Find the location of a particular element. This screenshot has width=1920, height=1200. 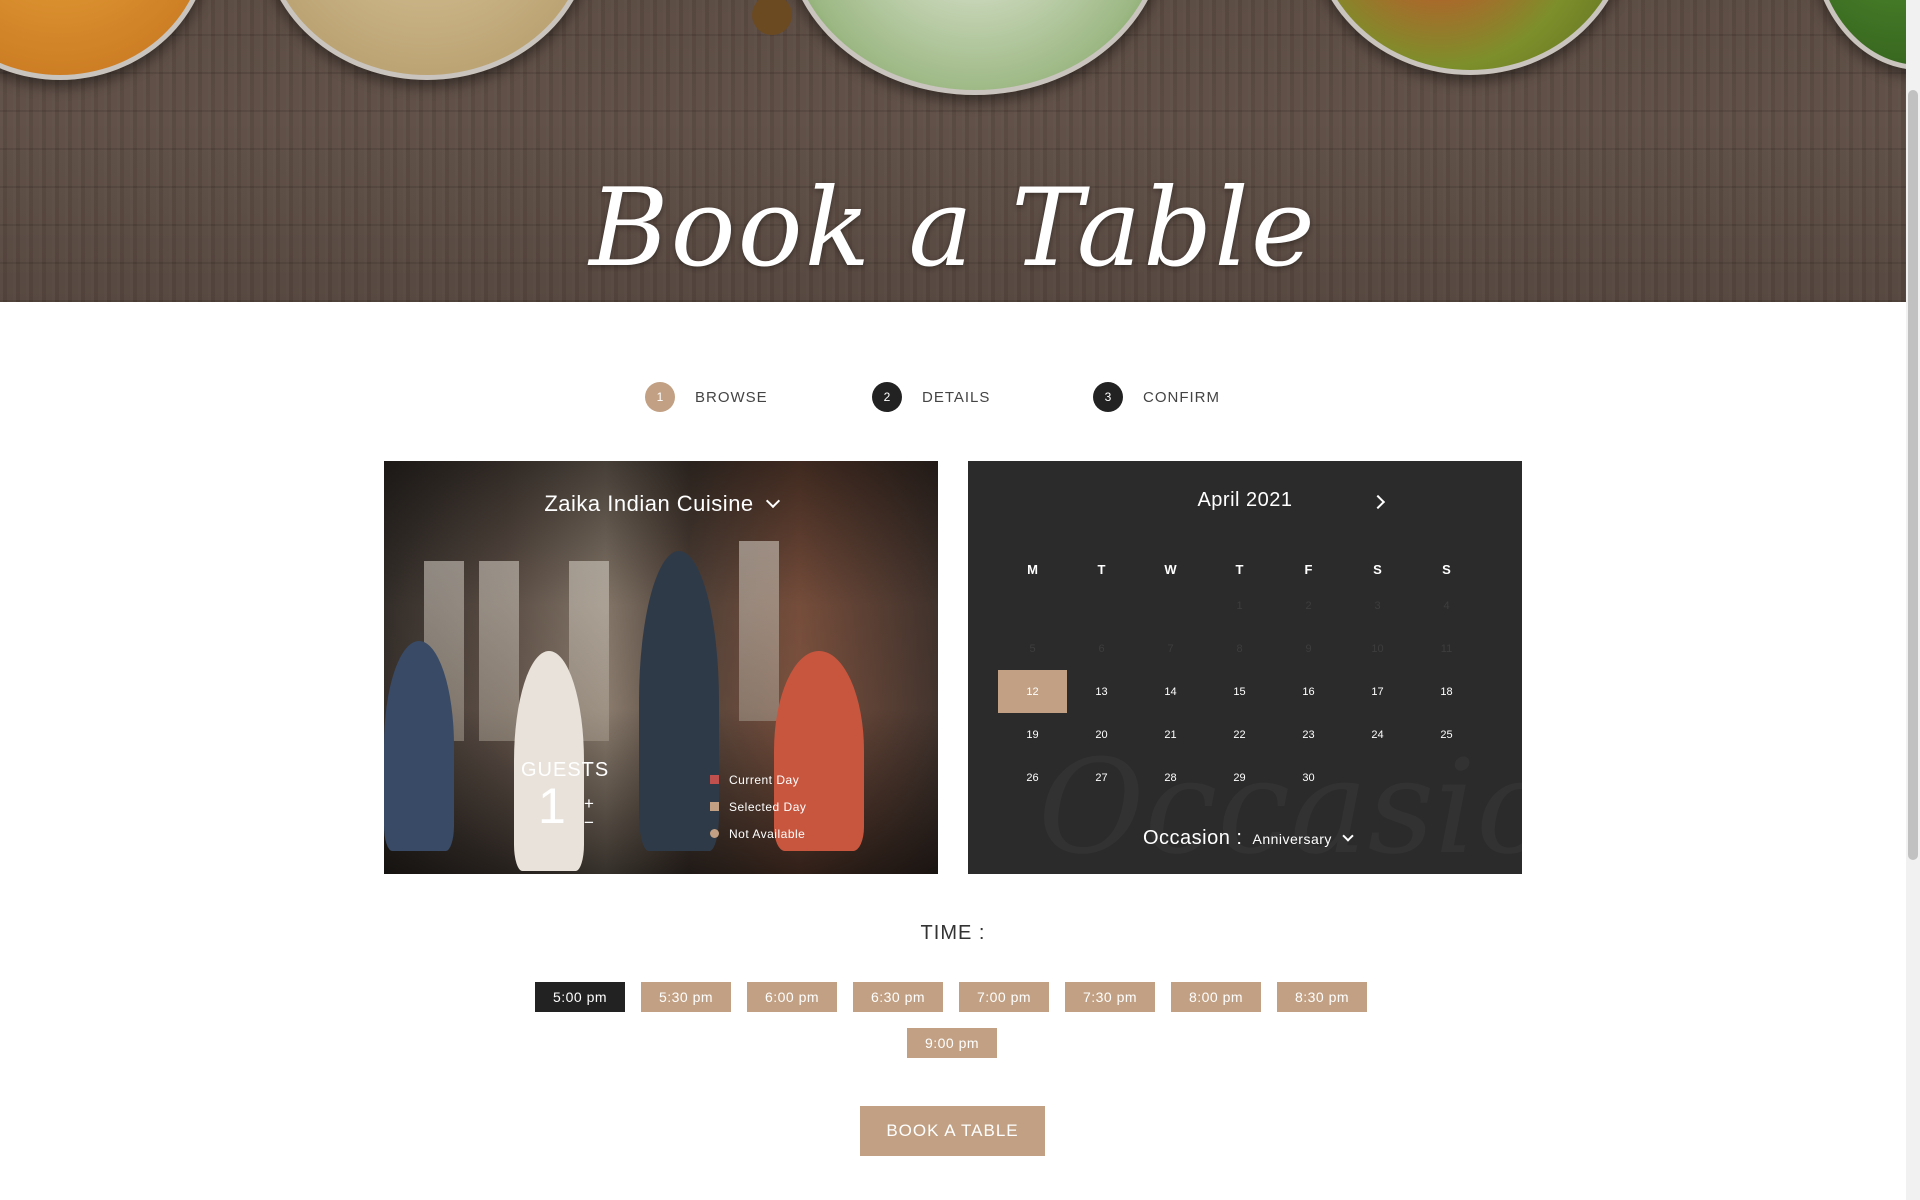

calendar-day-unavailable: 3 is located at coordinates (1377, 605).